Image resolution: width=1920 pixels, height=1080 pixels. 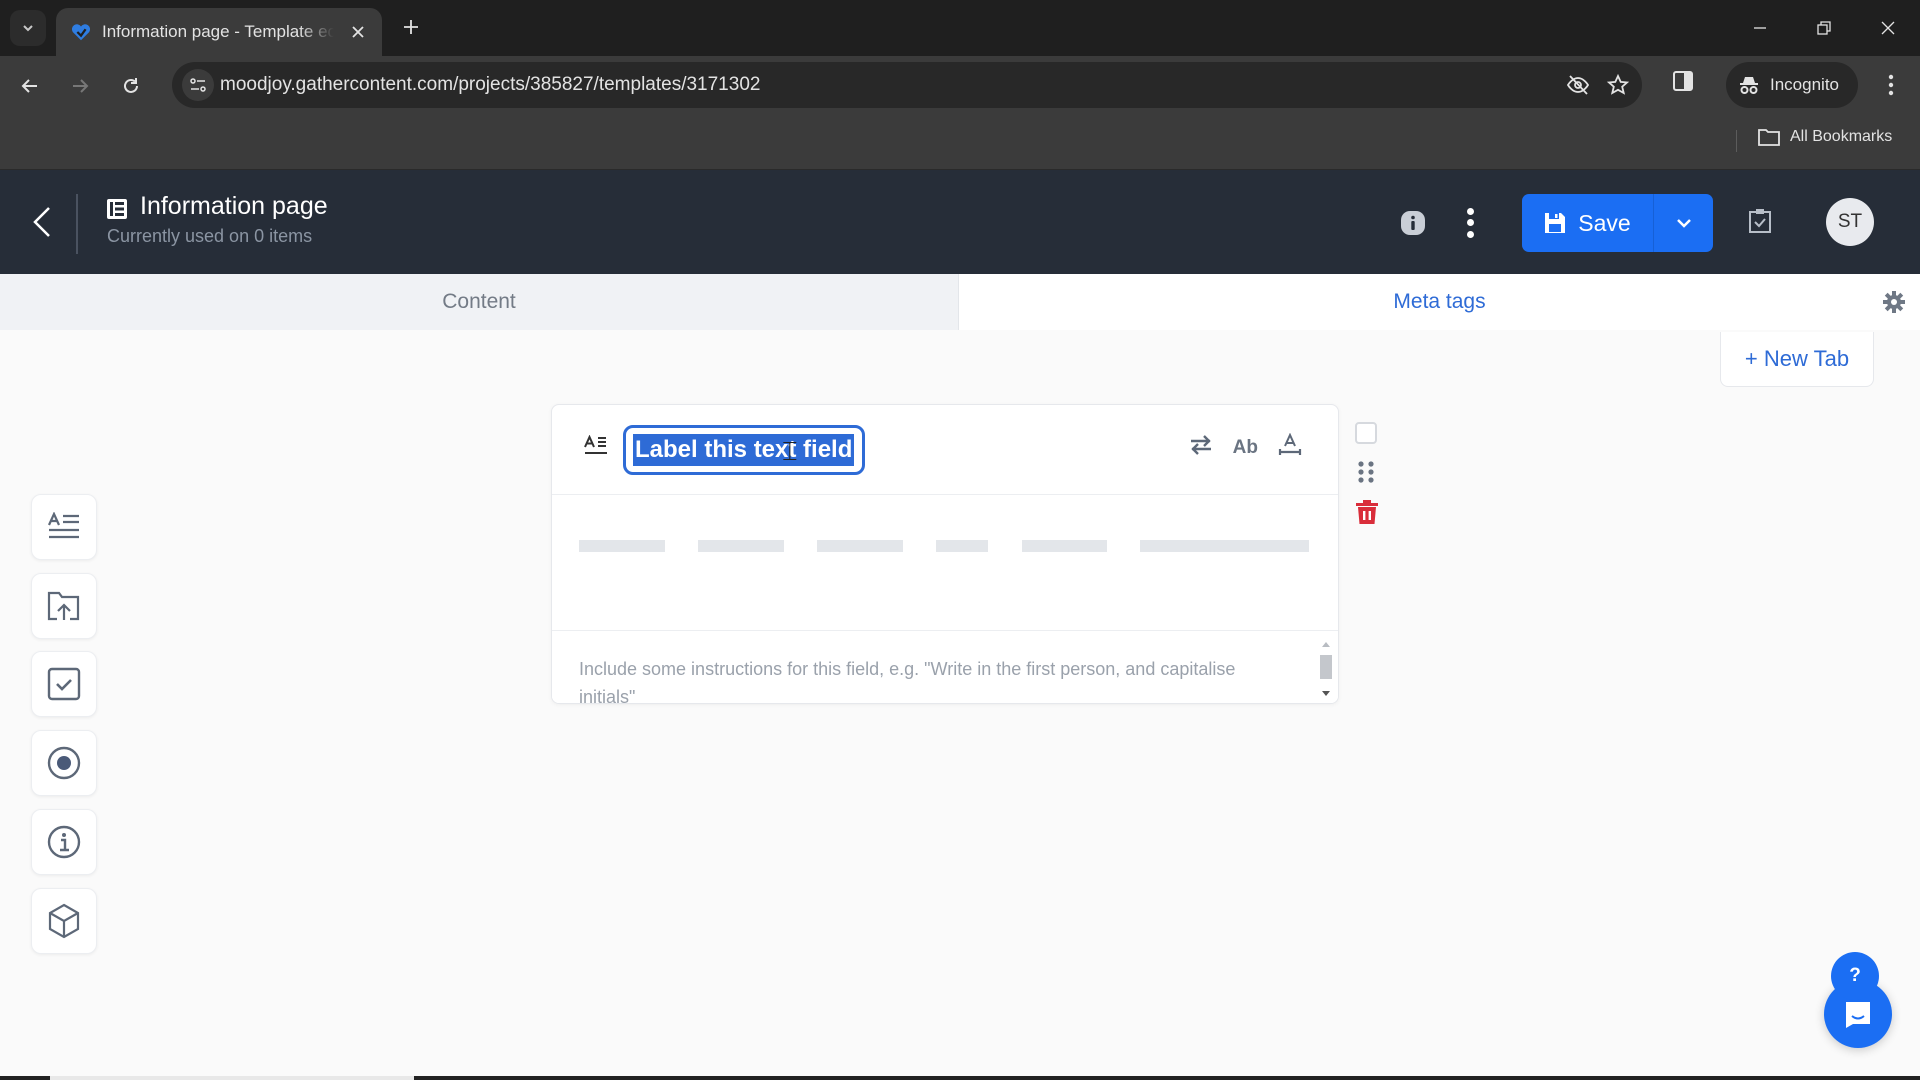 I want to click on tune-icon, so click(x=198, y=85).